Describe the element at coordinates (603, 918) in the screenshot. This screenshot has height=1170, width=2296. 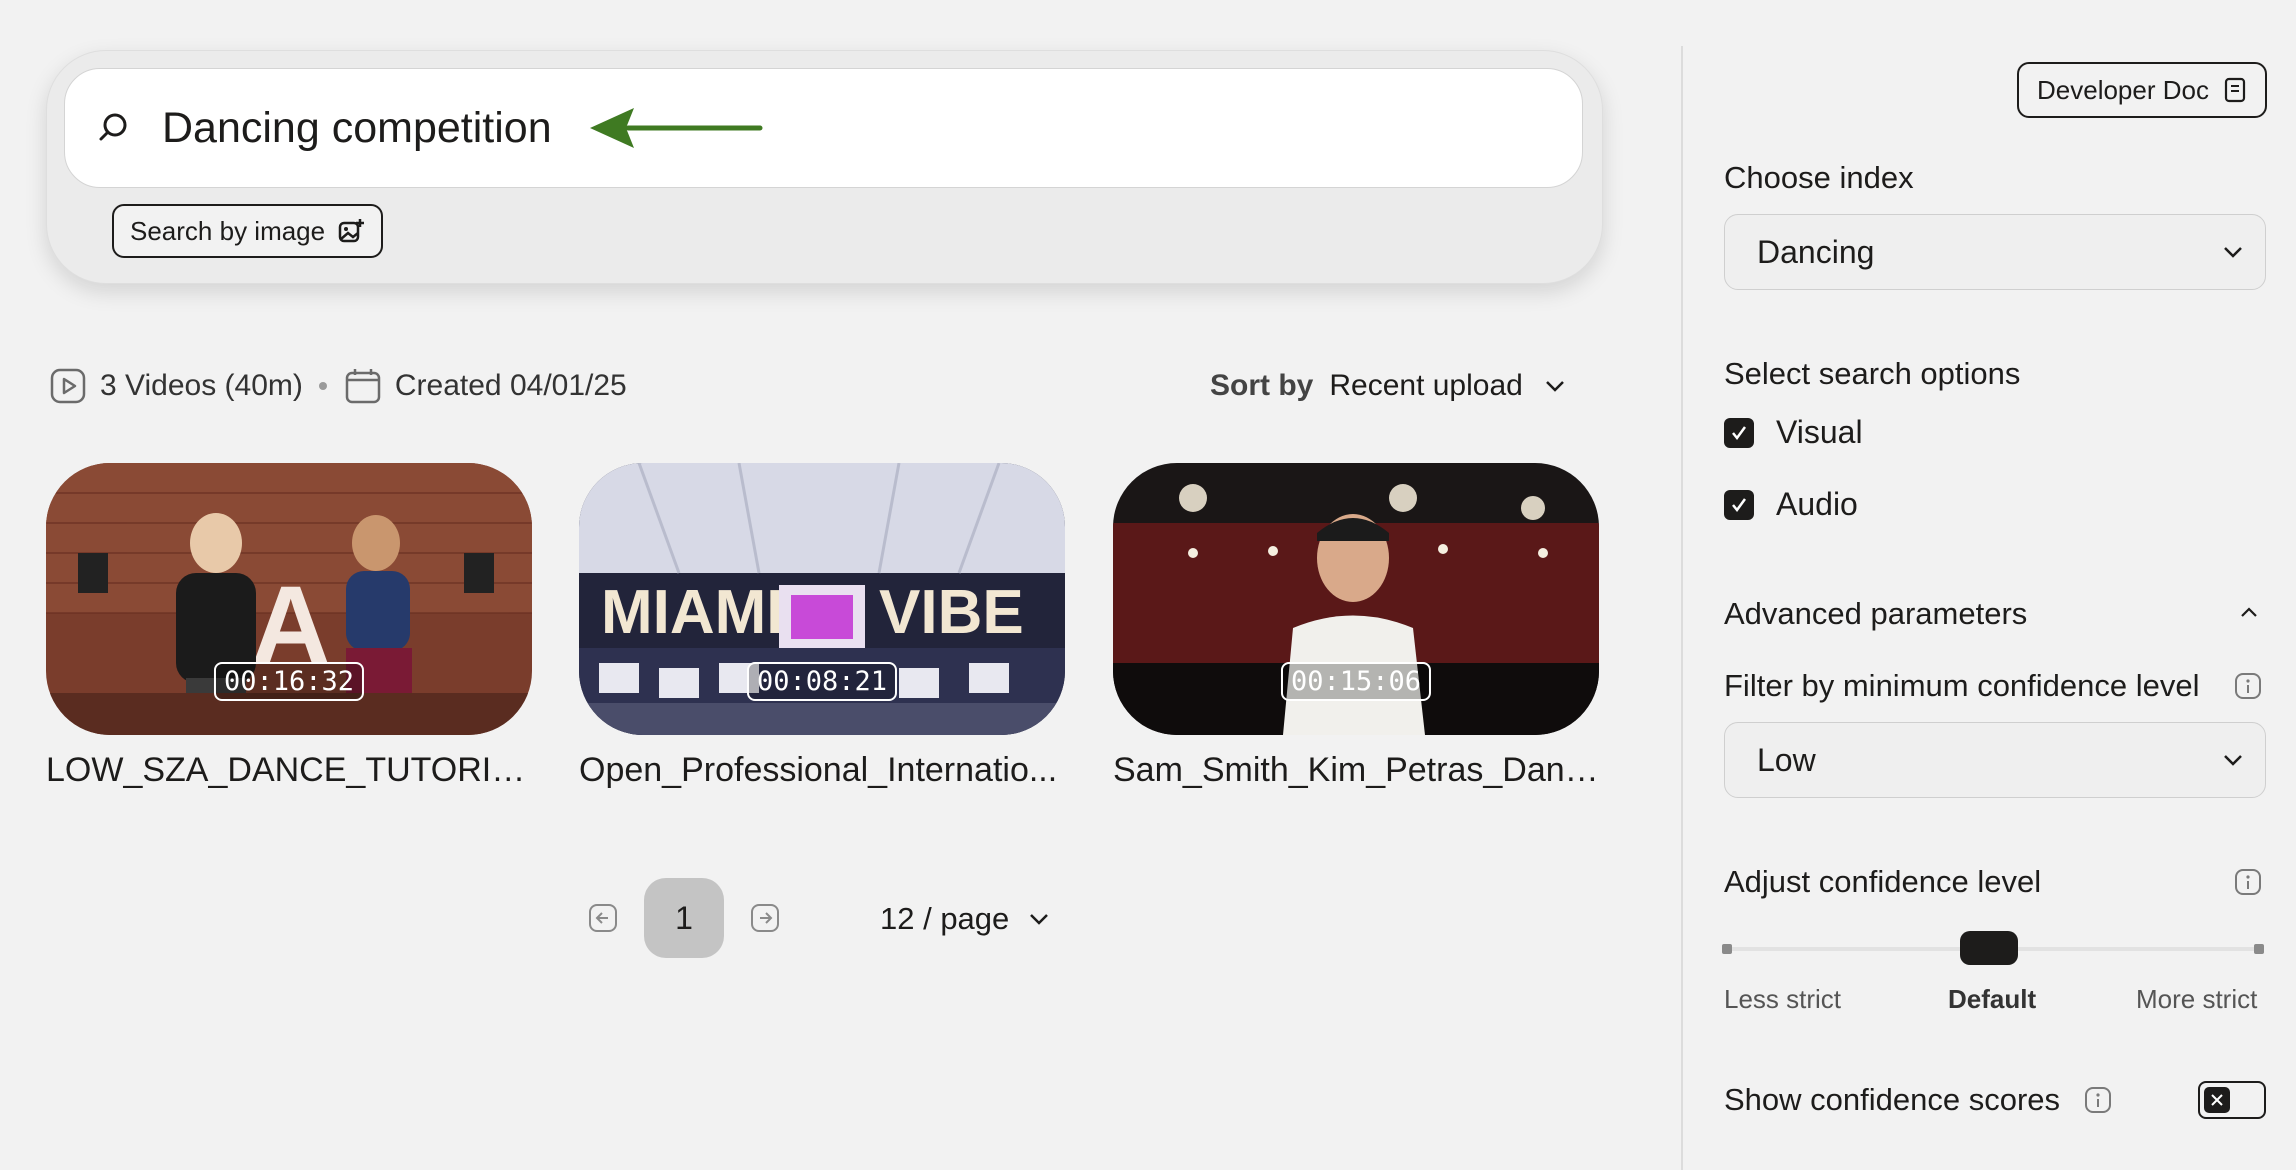
I see `previous-page-icon` at that location.